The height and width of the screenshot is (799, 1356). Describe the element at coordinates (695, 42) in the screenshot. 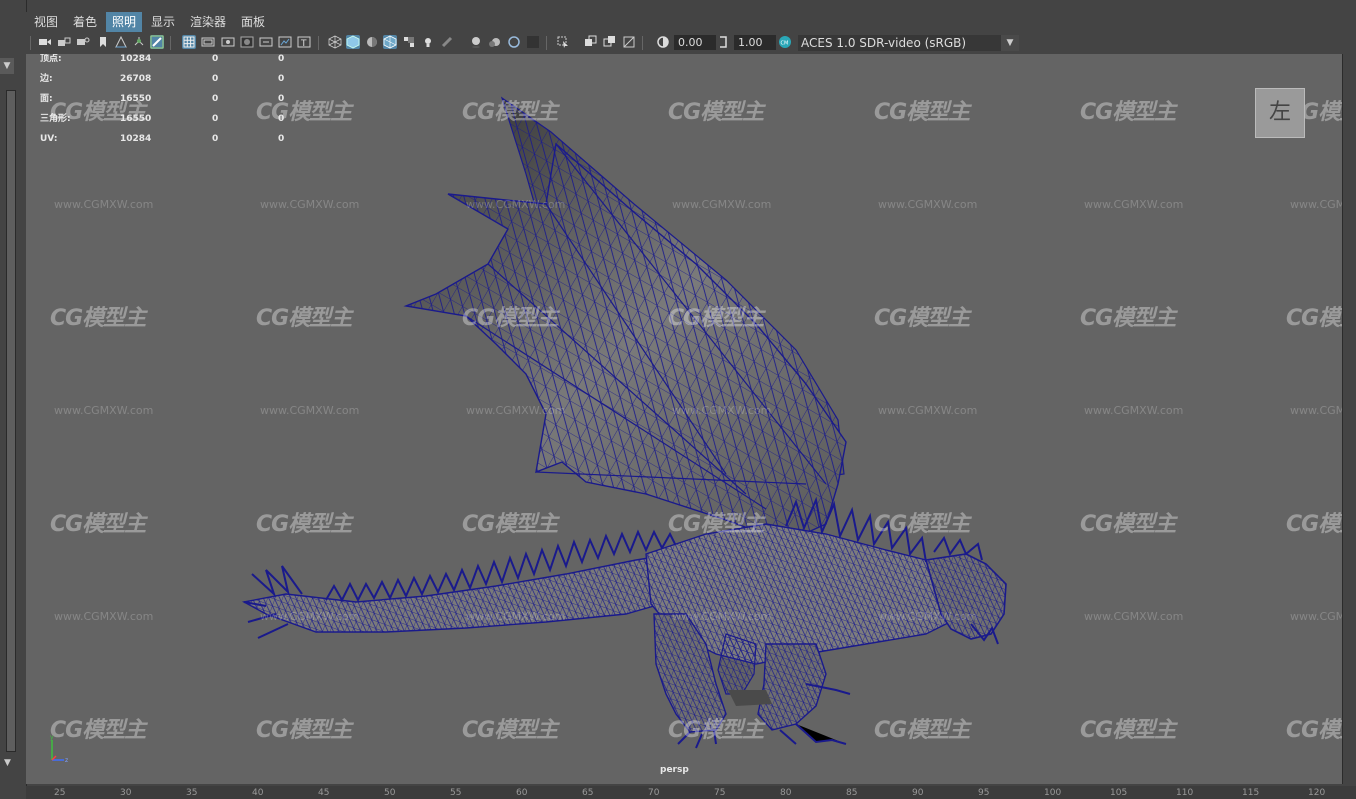

I see `exposure-field: 0.00` at that location.